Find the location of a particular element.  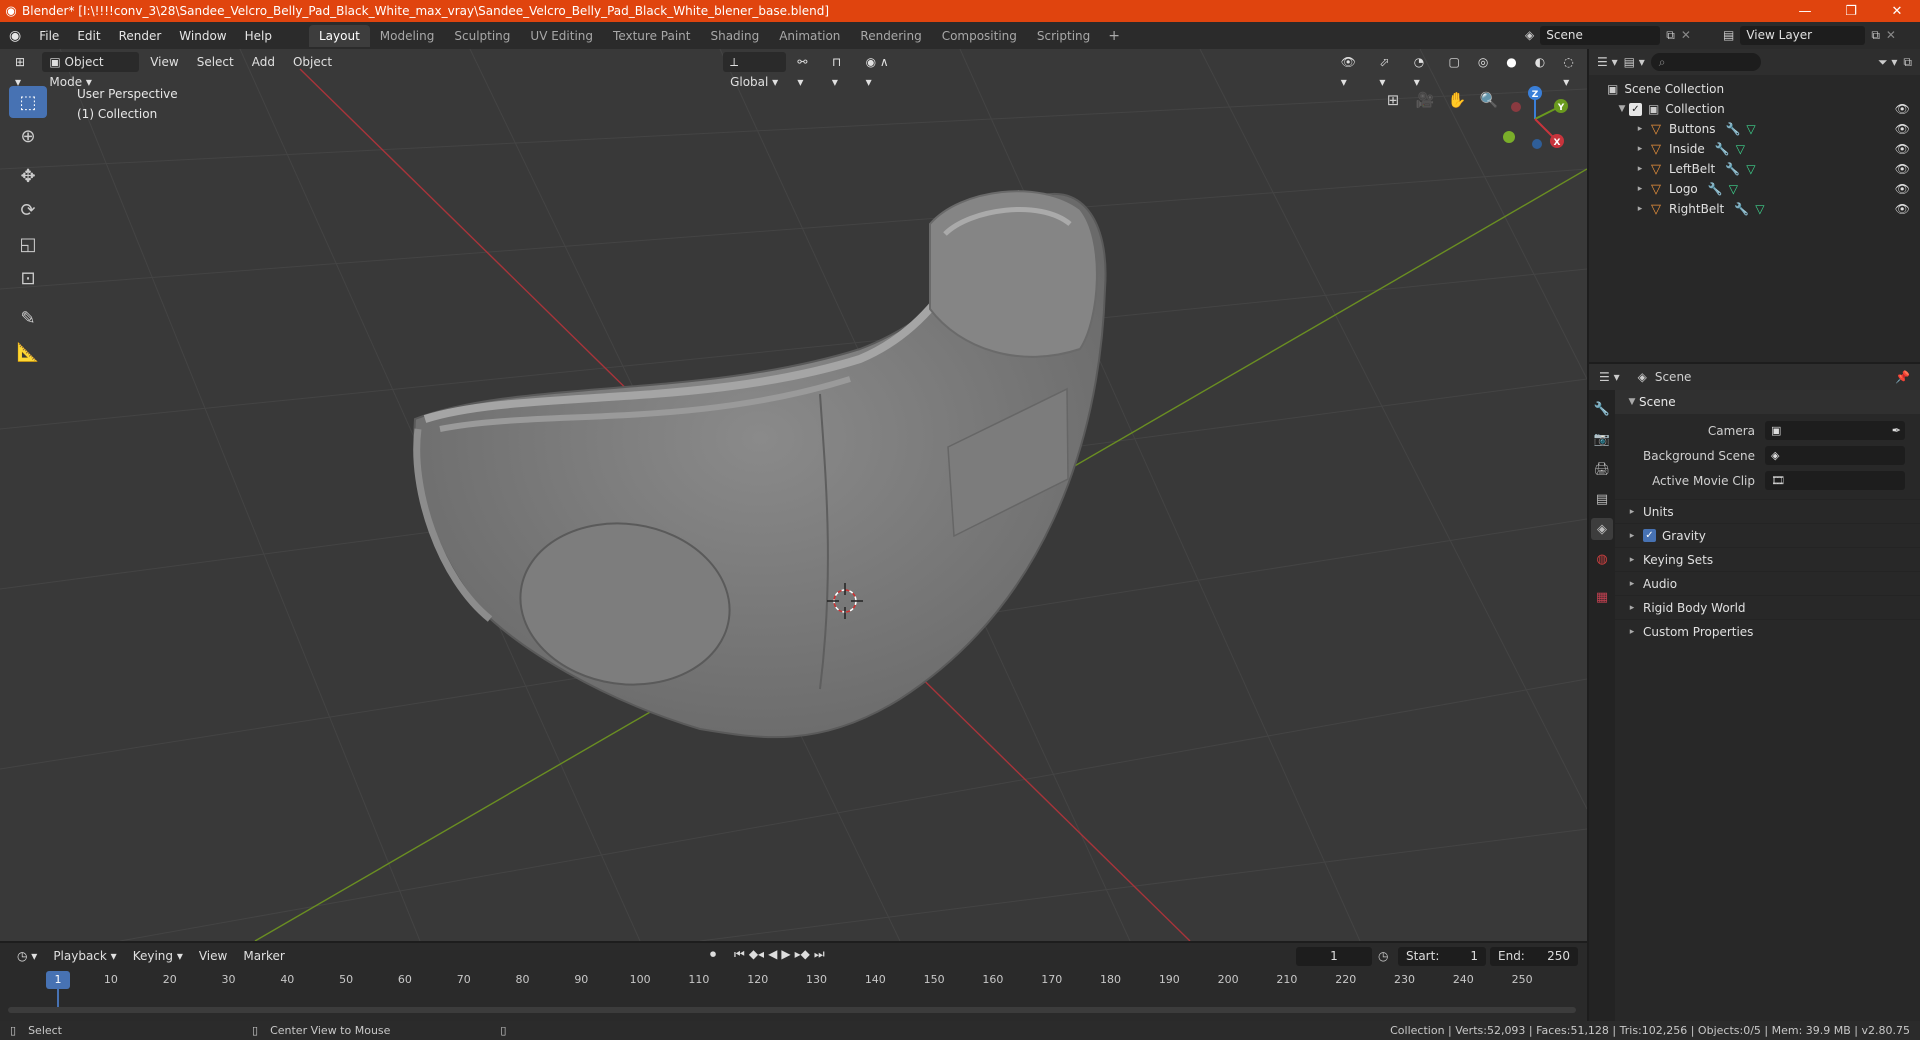

menu-view: View is located at coordinates (164, 62).